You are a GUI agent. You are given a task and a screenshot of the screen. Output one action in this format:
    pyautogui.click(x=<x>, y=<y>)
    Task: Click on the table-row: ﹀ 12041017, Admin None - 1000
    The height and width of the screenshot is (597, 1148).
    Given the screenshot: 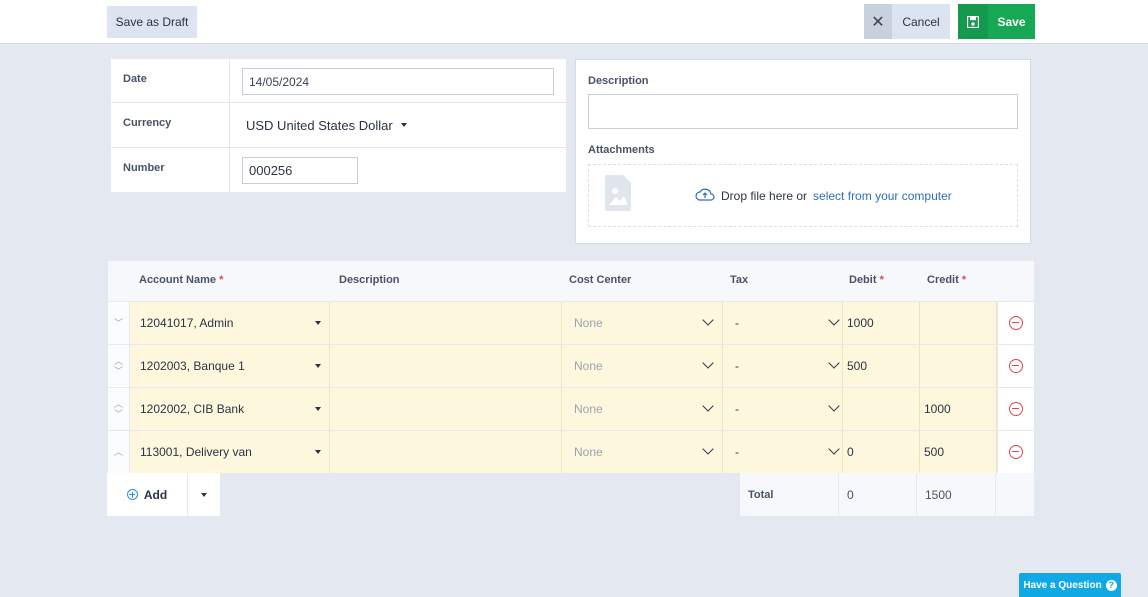 What is the action you would take?
    pyautogui.click(x=571, y=322)
    